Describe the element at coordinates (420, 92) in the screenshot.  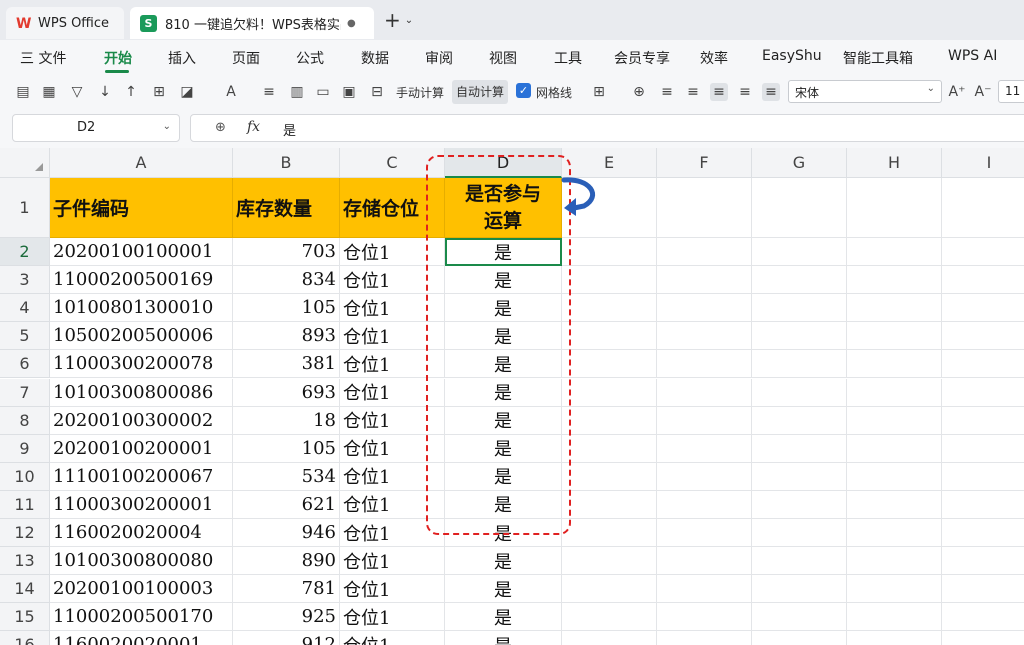
I see `manual-calc-button: 手动计算` at that location.